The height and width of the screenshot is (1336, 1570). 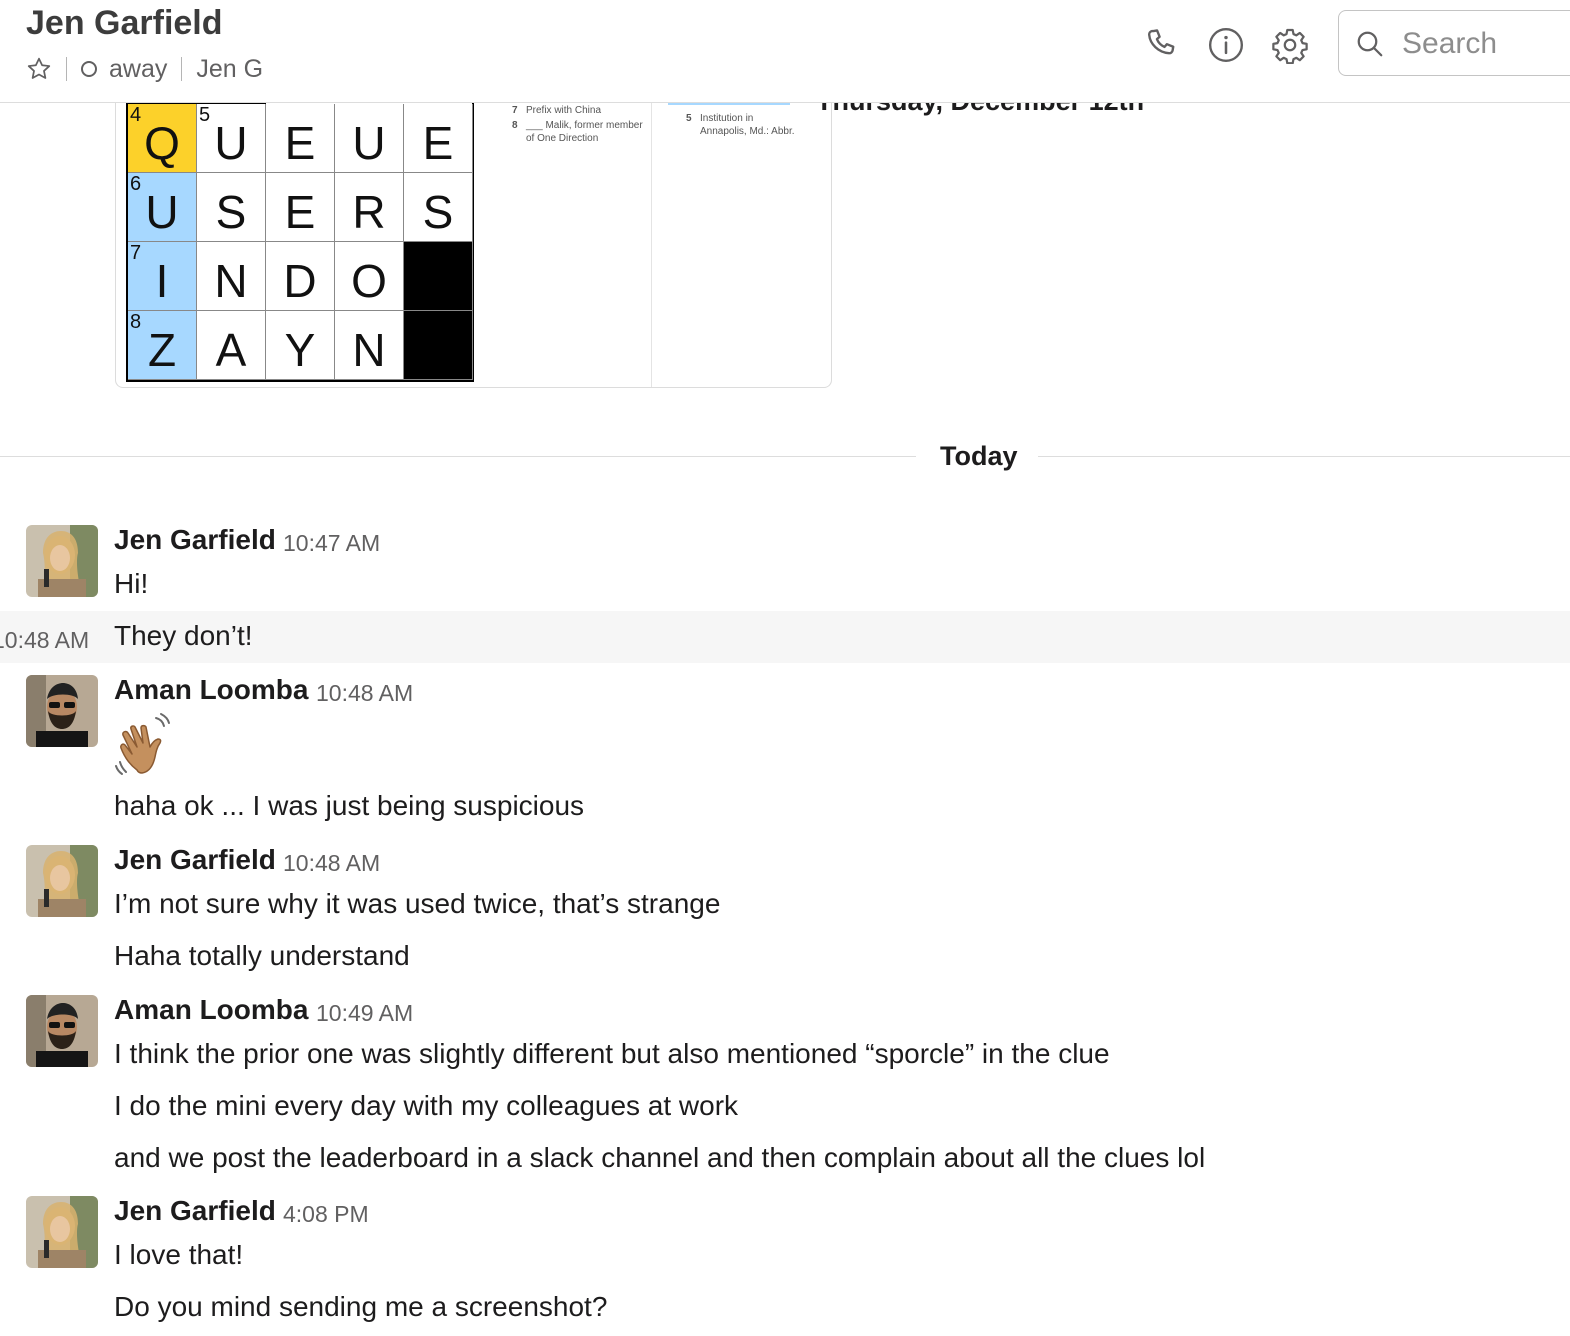 I want to click on crossword-cell: D, so click(x=300, y=276).